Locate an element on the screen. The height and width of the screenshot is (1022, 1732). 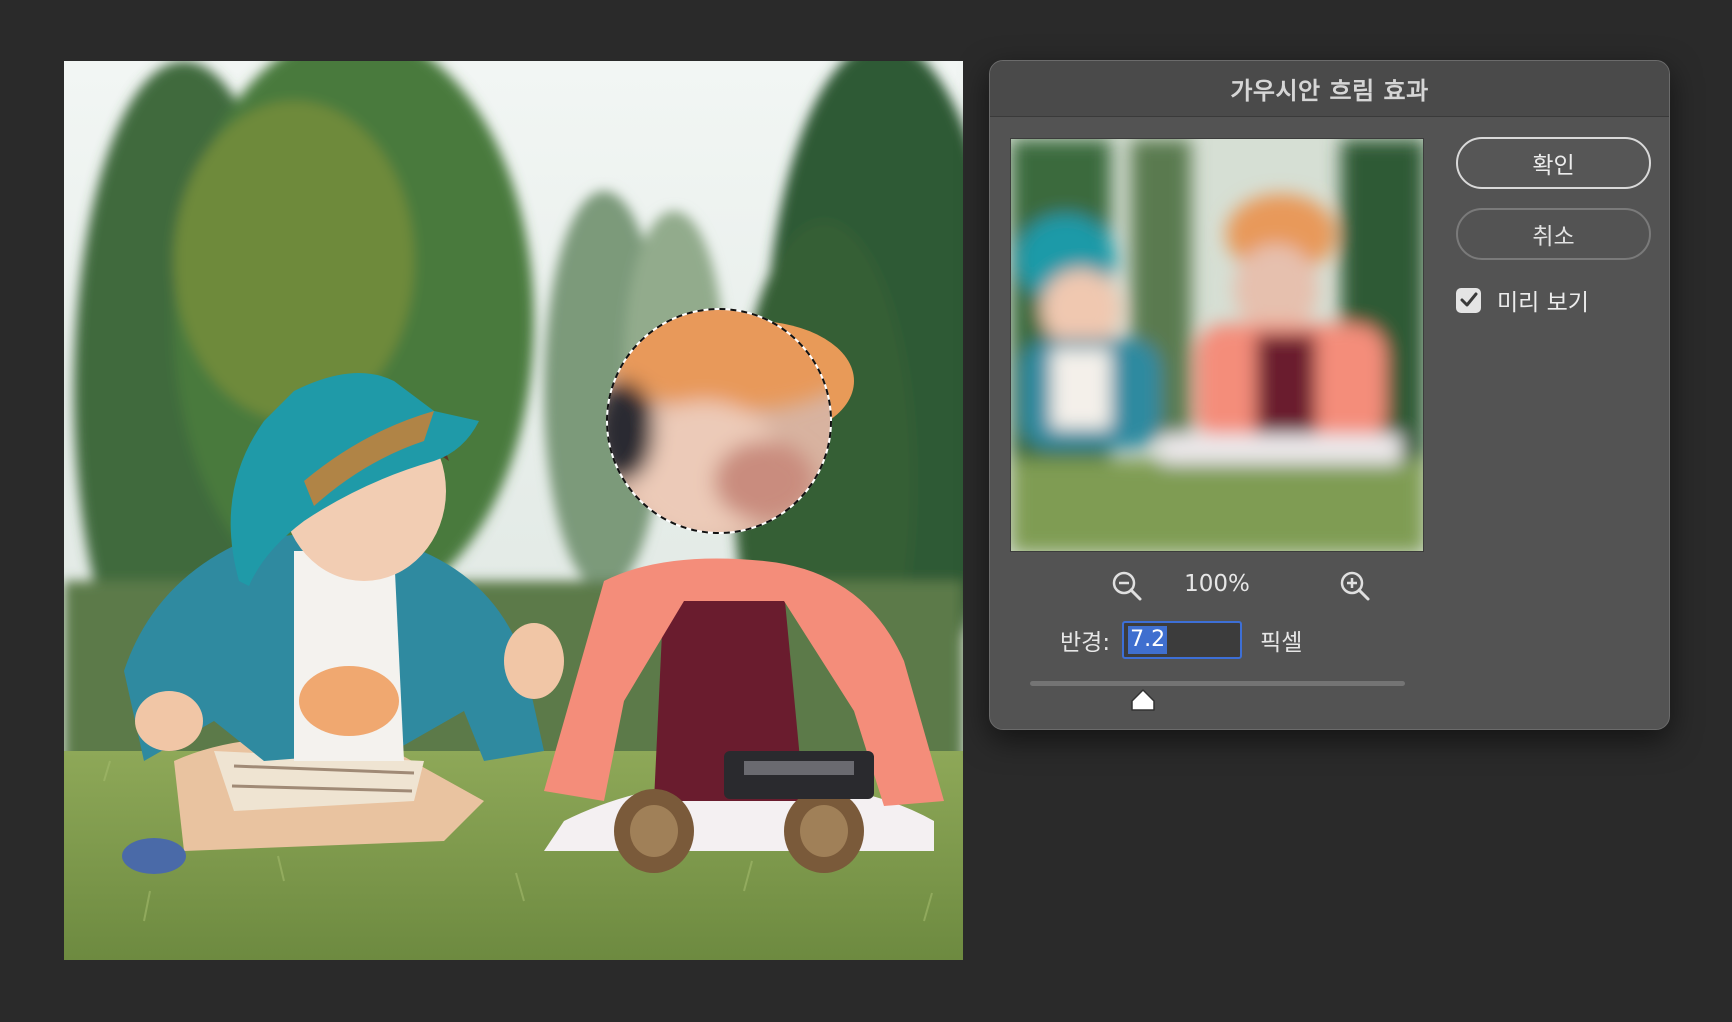
radius-unit-label: 픽셀 is located at coordinates (1281, 643).